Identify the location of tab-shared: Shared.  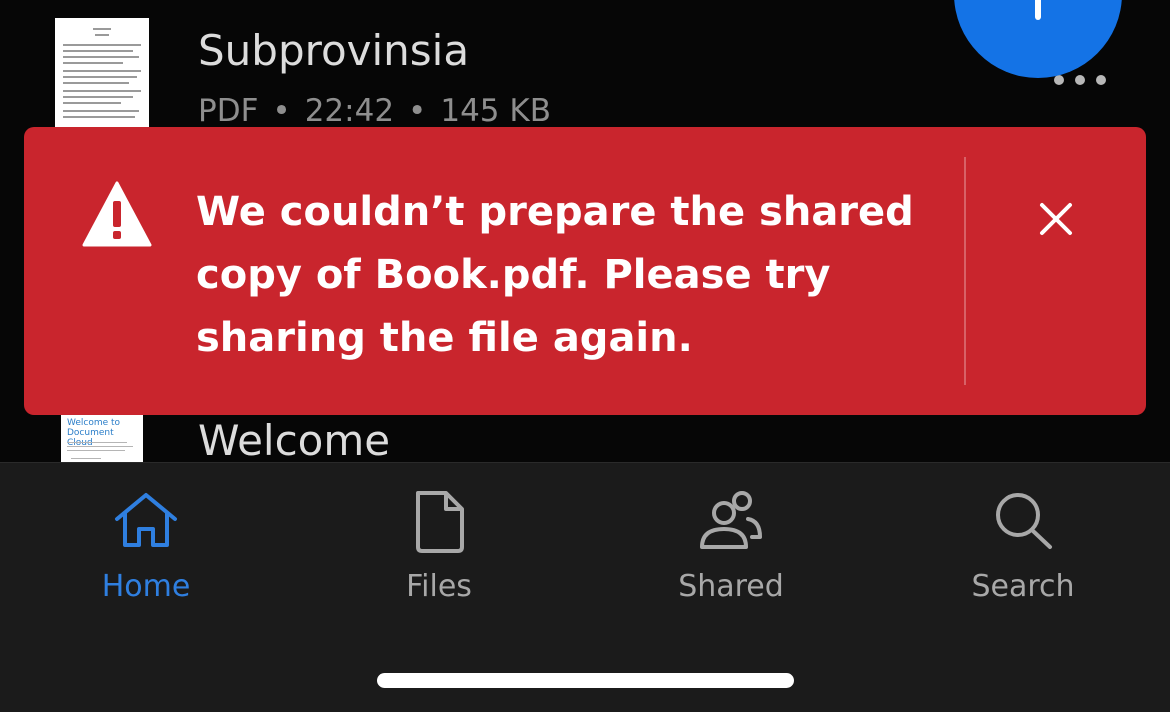
(731, 548).